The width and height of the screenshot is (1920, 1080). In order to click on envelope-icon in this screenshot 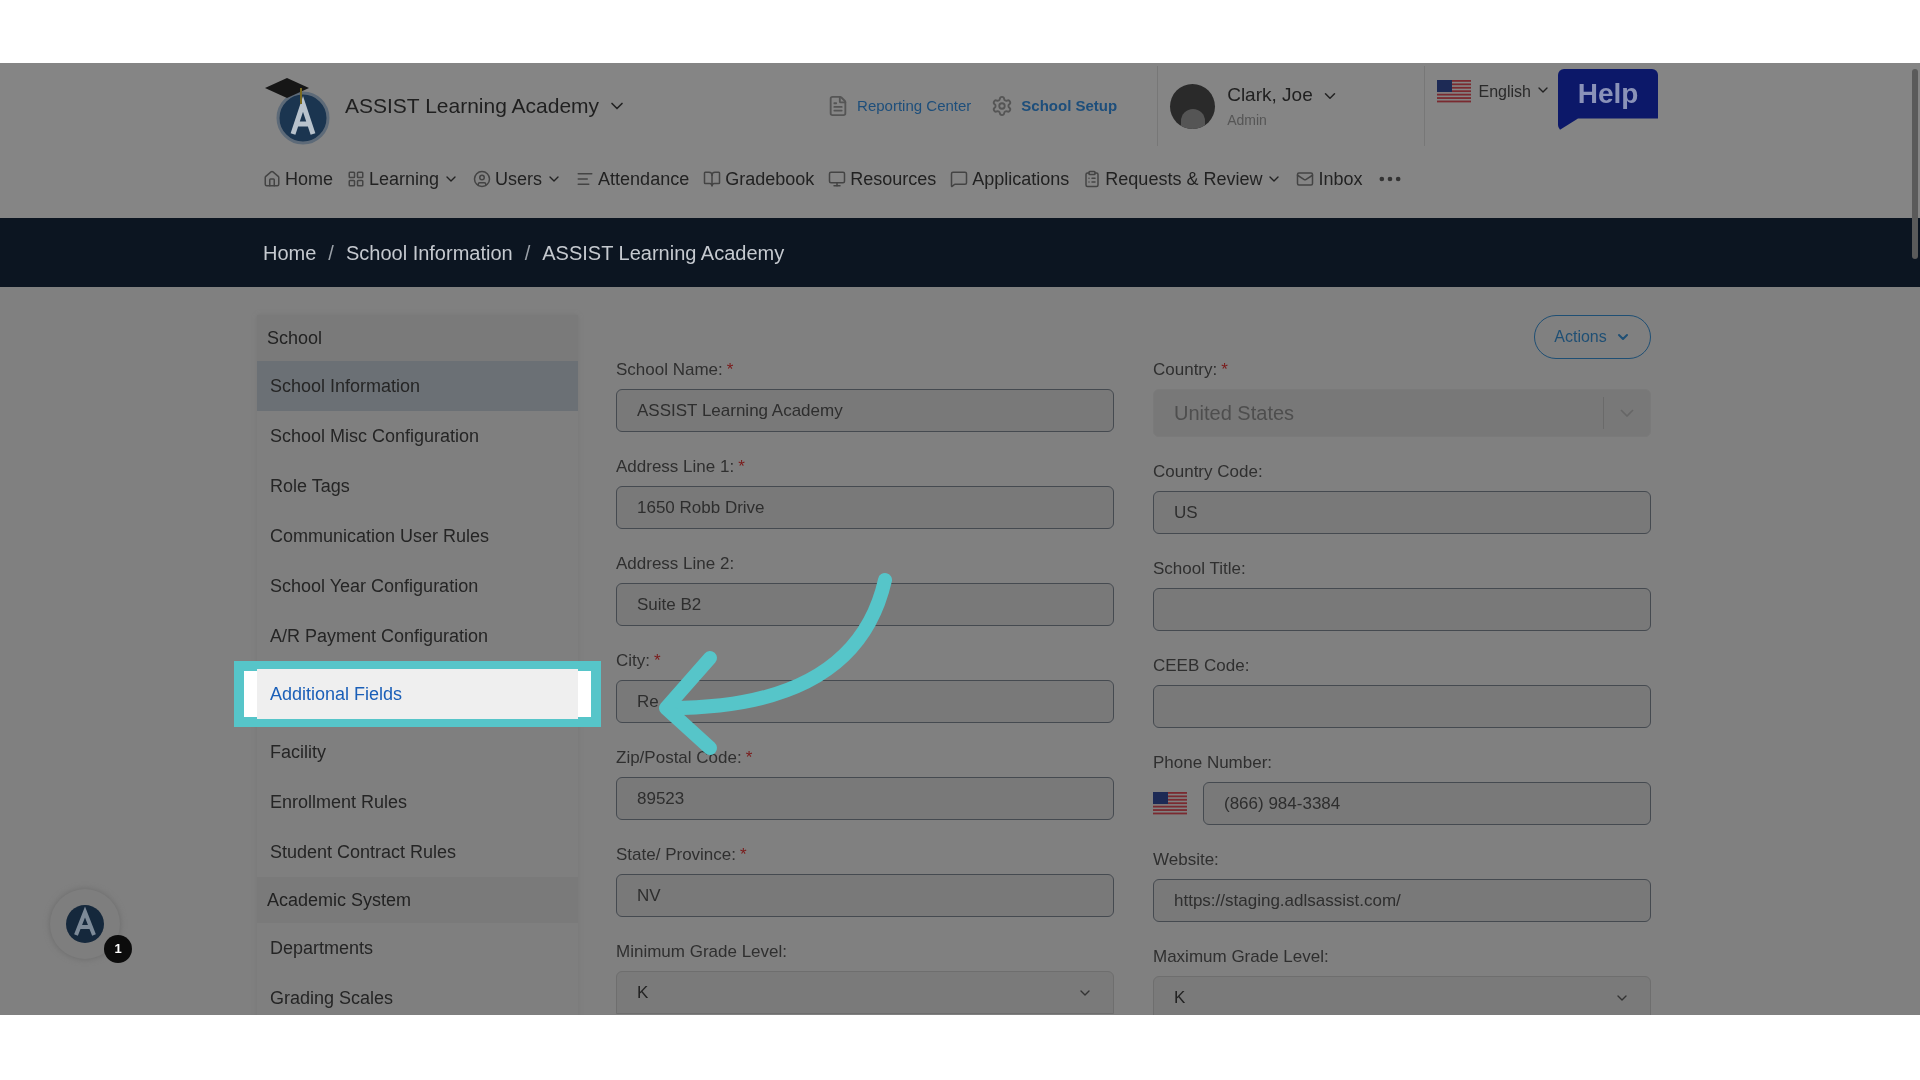, I will do `click(1305, 179)`.